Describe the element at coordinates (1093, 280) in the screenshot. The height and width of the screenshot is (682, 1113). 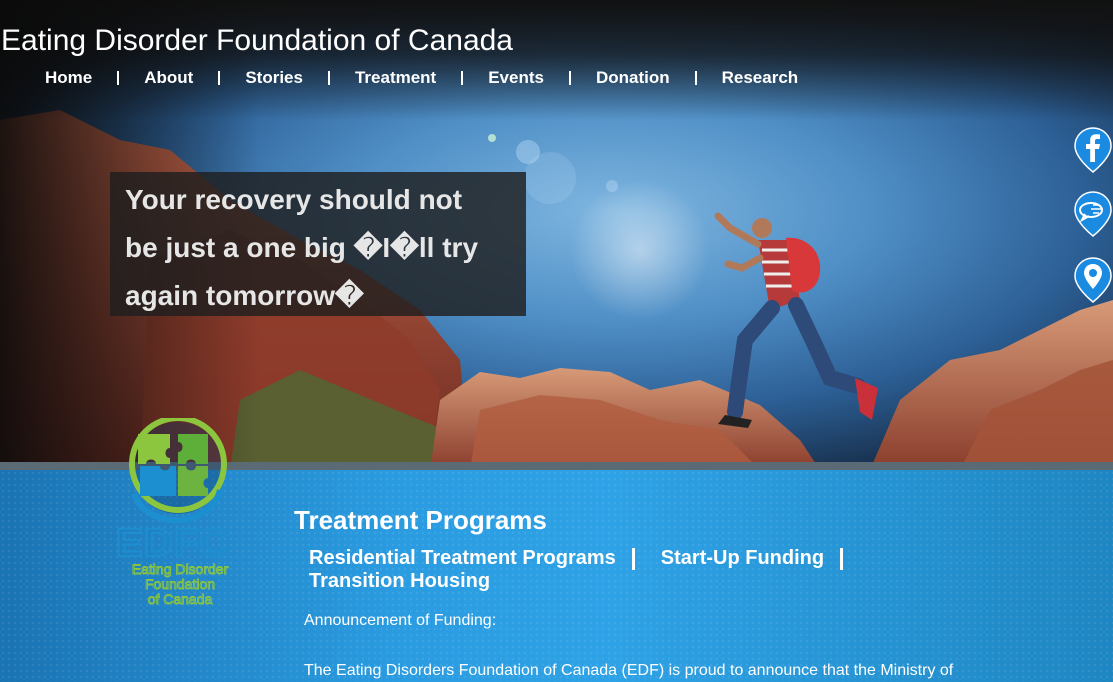
I see `location-pin-icon` at that location.